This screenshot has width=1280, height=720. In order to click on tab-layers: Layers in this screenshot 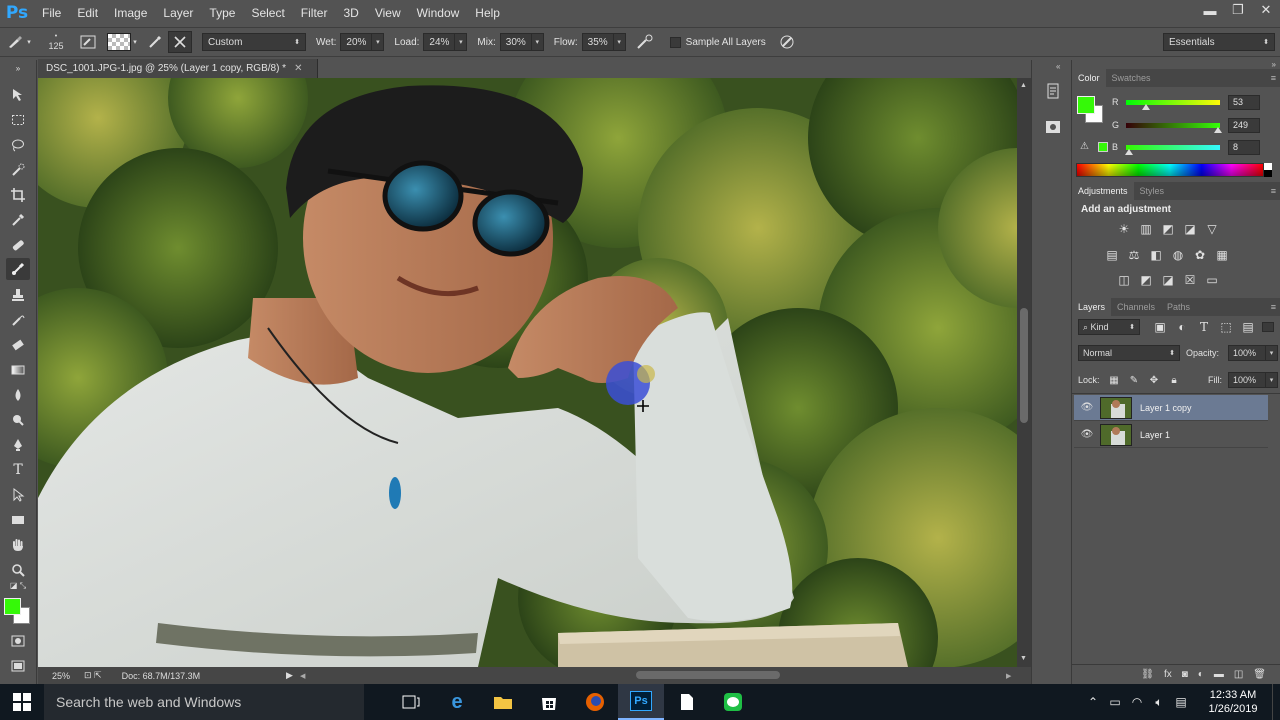, I will do `click(1092, 307)`.